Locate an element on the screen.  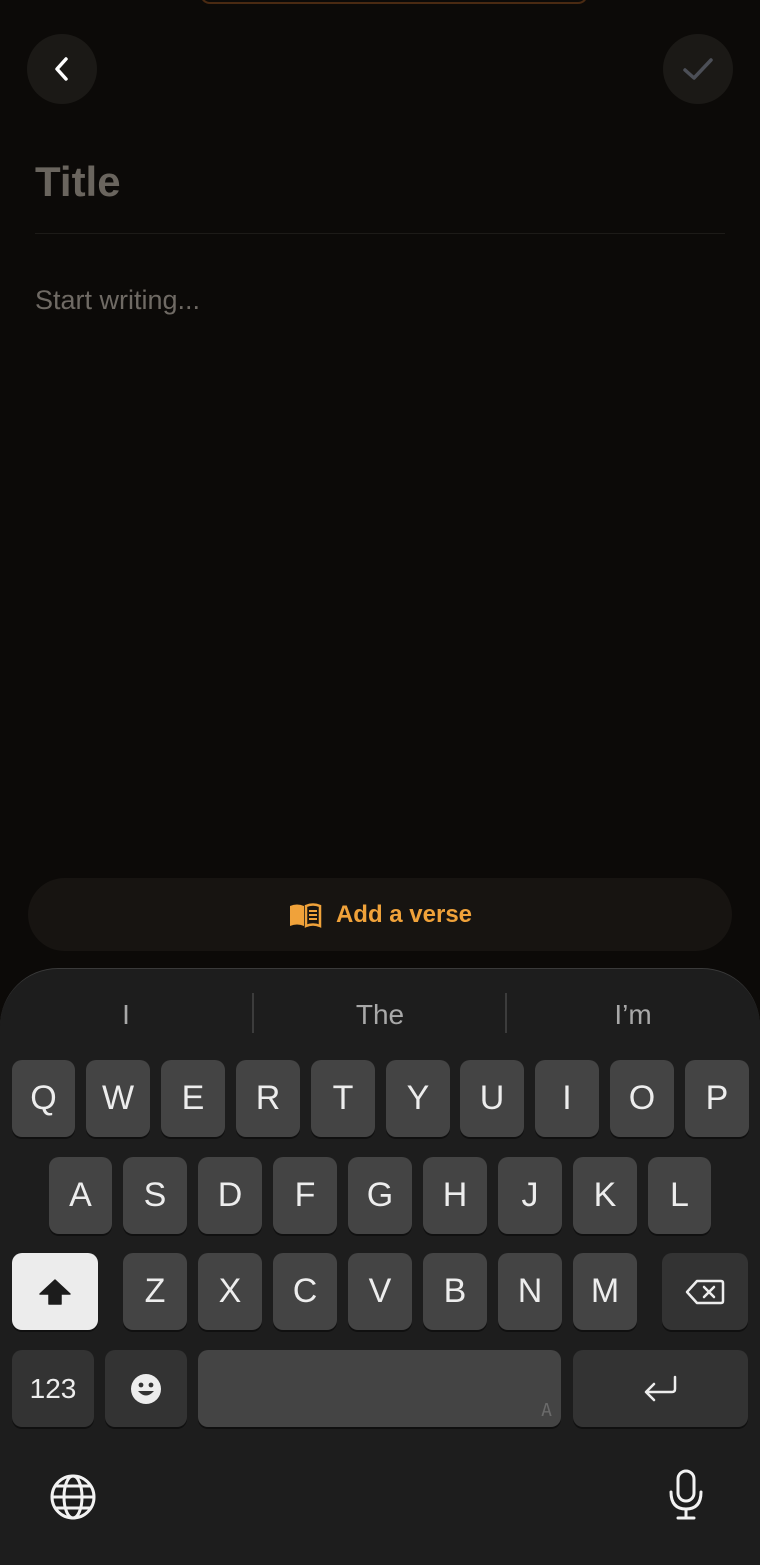
key-b: B is located at coordinates (455, 1291).